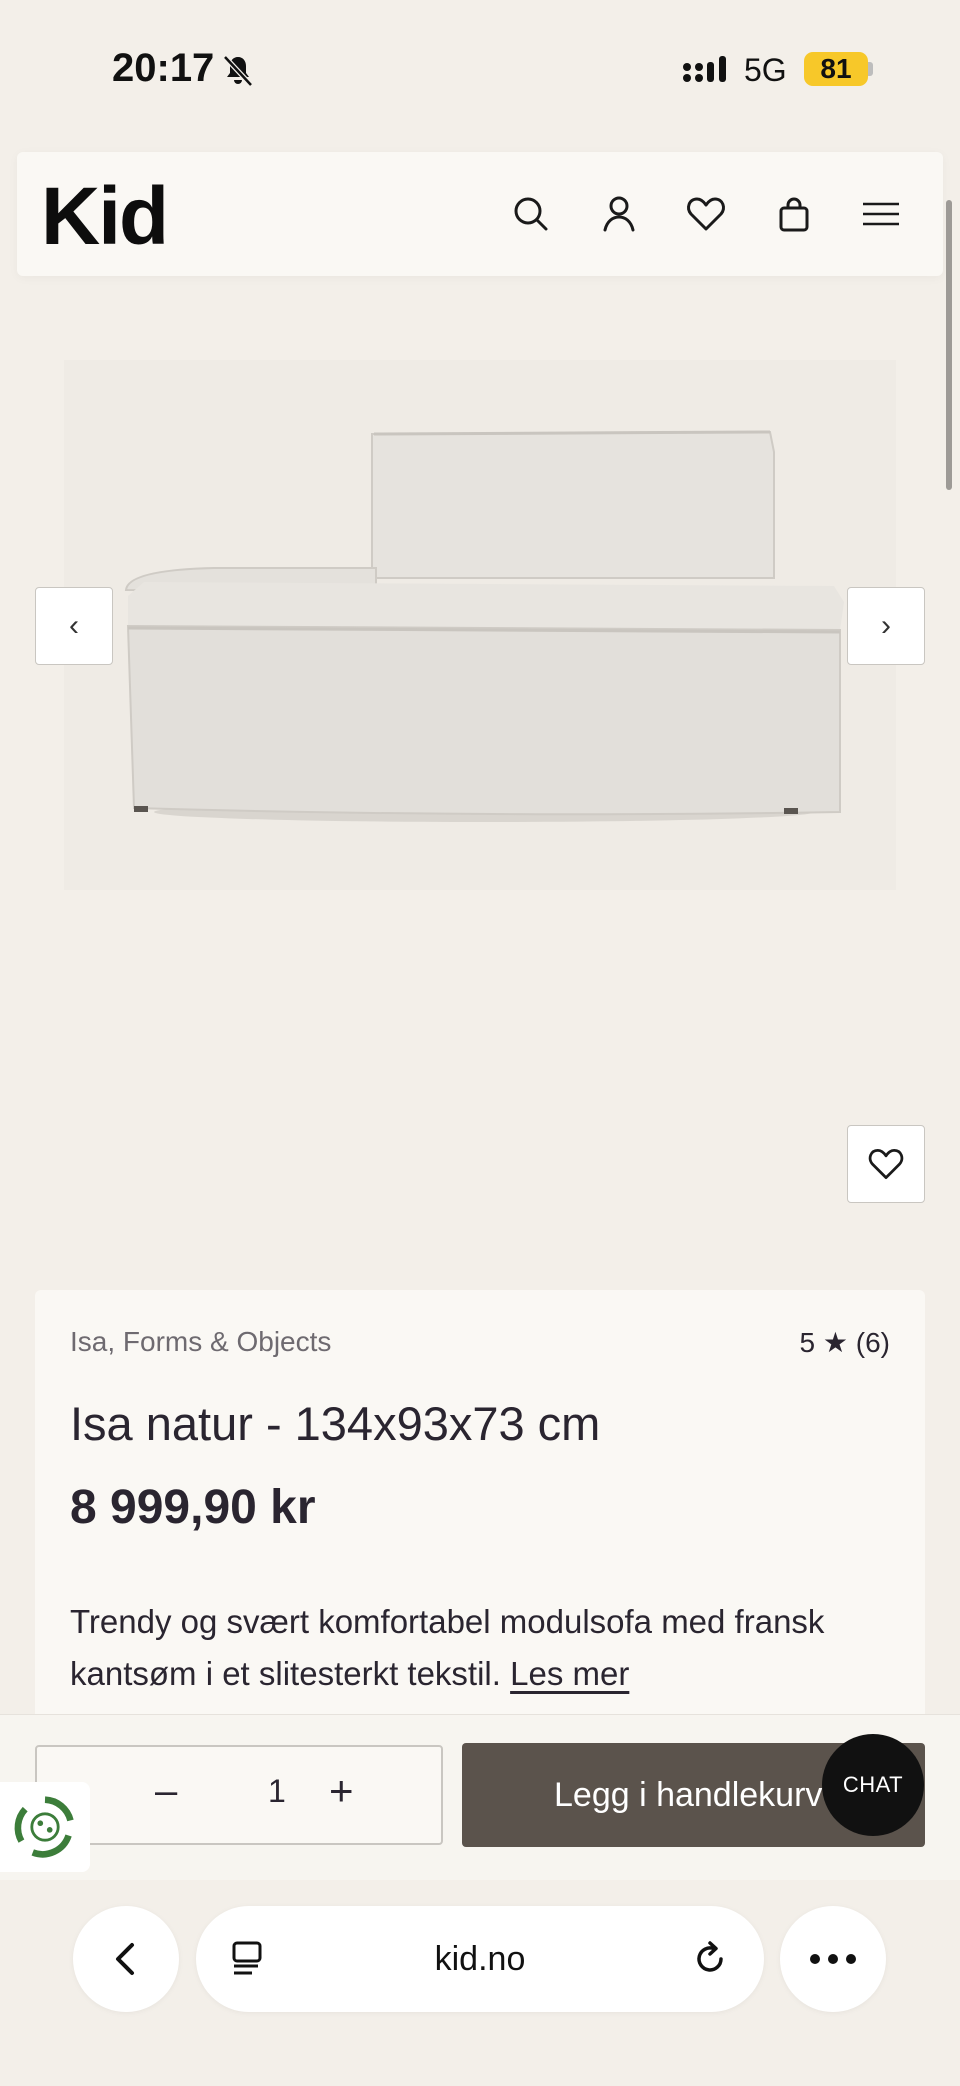 The width and height of the screenshot is (960, 2086). I want to click on quantity-stepper: – 1 +, so click(239, 1795).